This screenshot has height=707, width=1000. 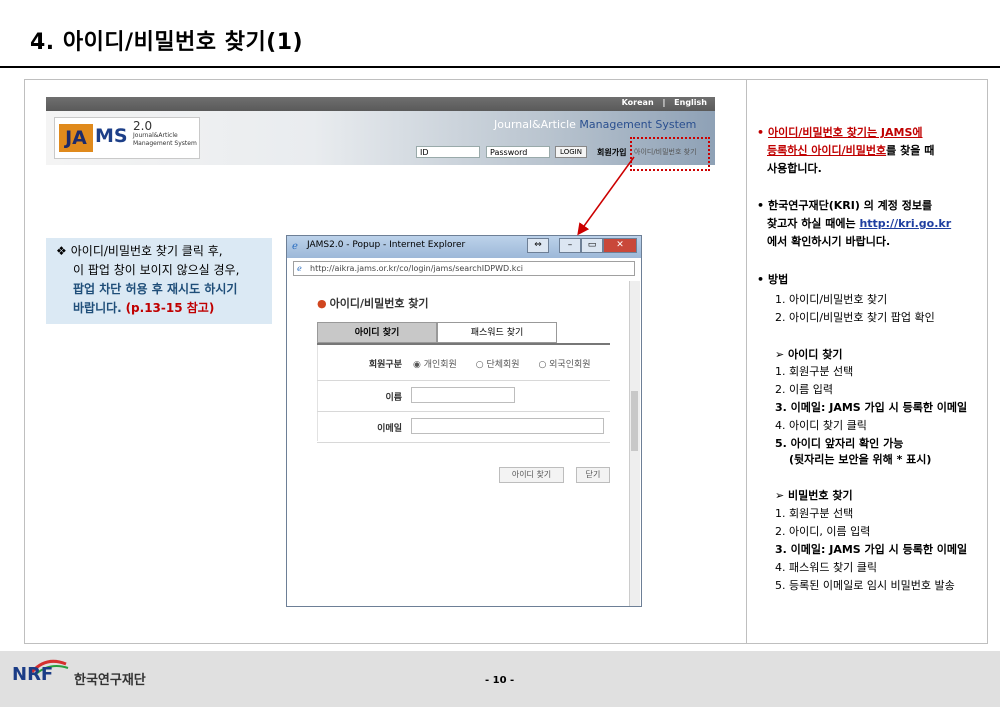 What do you see at coordinates (110, 680) in the screenshot?
I see `org-name: 한국연구재단` at bounding box center [110, 680].